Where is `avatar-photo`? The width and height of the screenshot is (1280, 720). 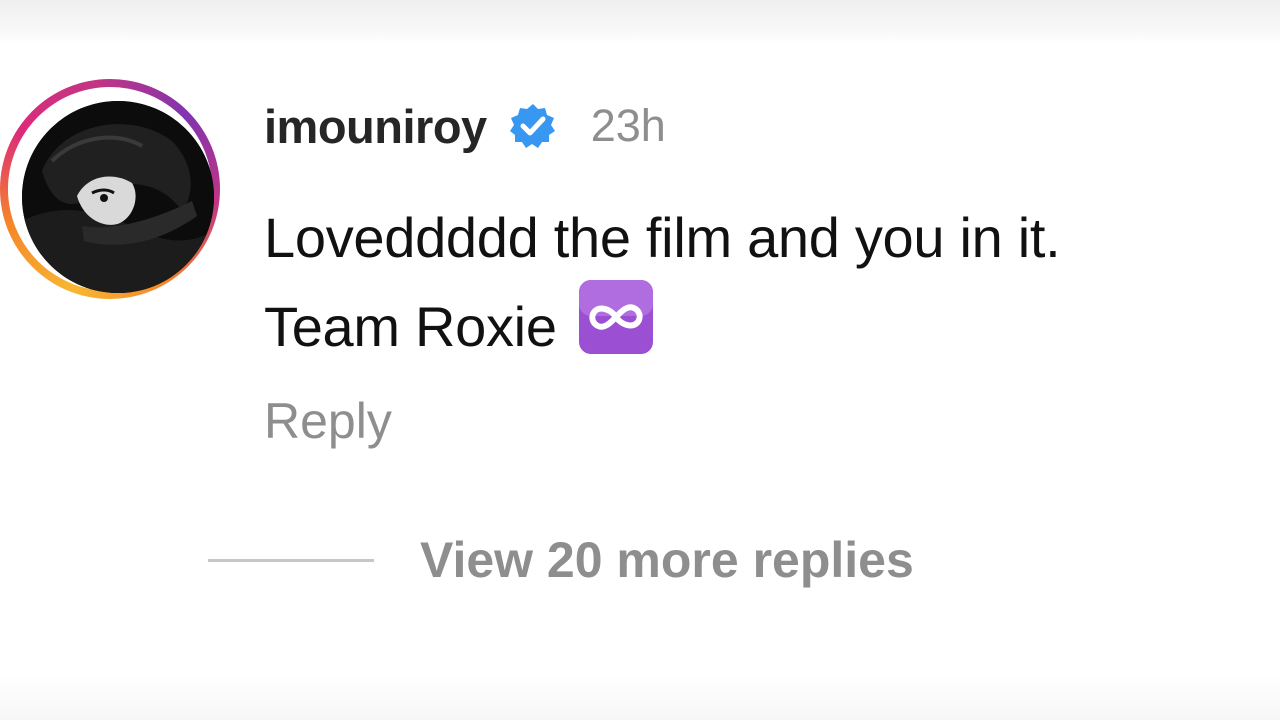 avatar-photo is located at coordinates (118, 197).